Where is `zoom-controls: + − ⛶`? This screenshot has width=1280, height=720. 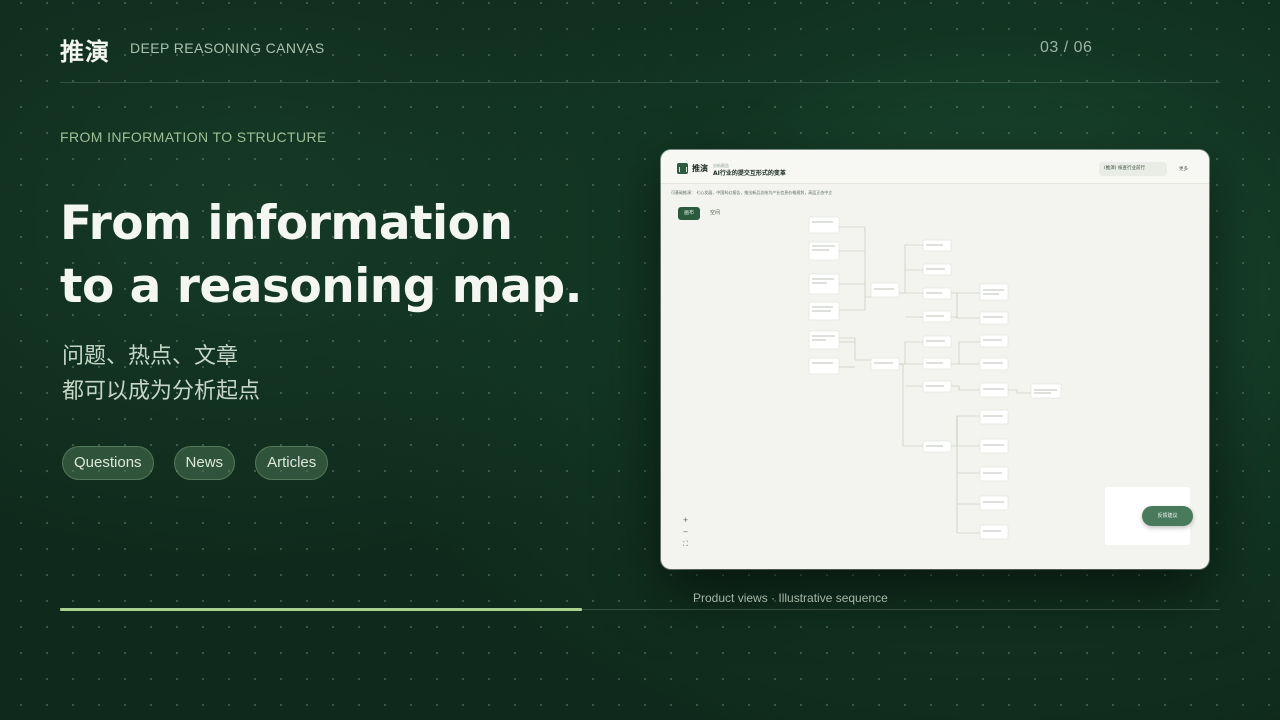 zoom-controls: + − ⛶ is located at coordinates (685, 532).